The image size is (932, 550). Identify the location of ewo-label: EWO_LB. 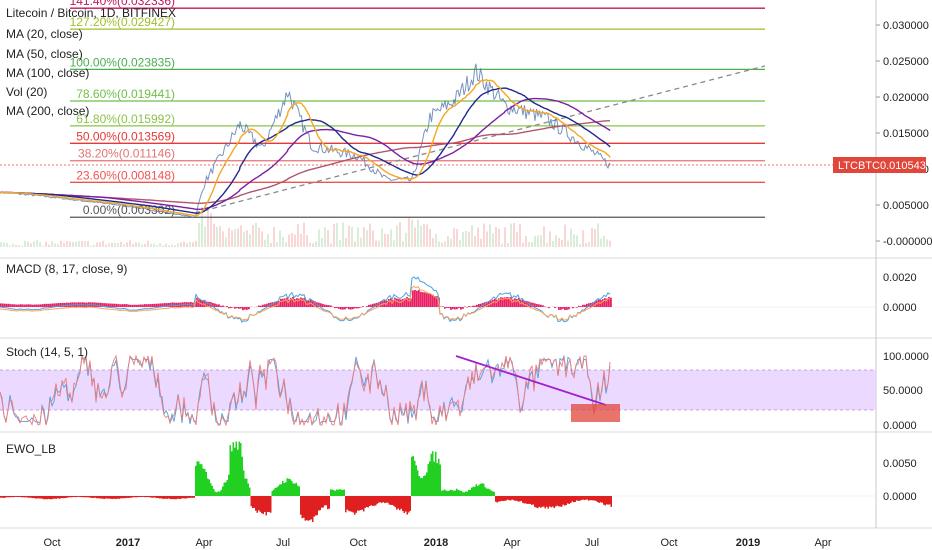
(31, 449).